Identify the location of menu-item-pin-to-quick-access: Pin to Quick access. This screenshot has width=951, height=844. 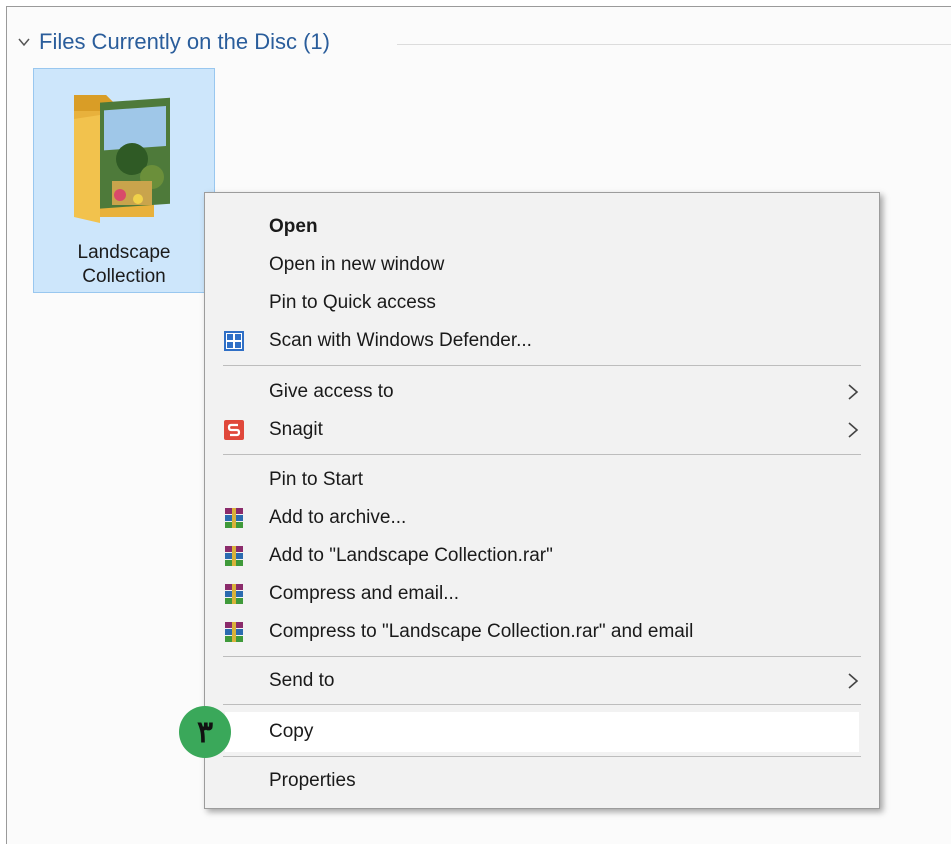
(542, 303).